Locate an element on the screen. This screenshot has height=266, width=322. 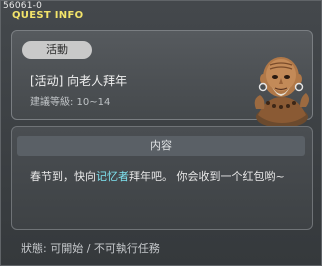
description-part: 春节到，快向 is located at coordinates (63, 176).